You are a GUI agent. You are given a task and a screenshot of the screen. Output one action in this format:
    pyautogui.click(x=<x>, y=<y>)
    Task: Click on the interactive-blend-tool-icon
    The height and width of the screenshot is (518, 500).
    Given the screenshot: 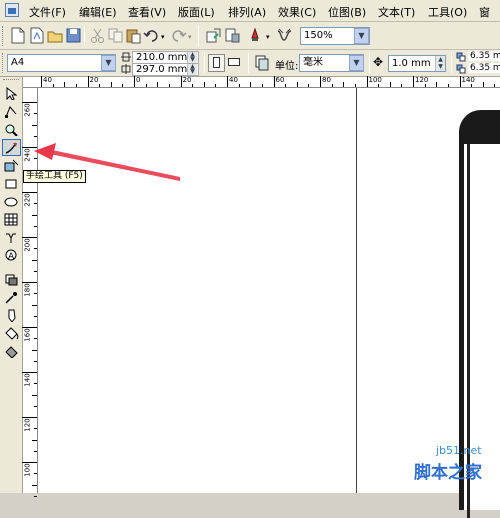 What is the action you would take?
    pyautogui.click(x=11, y=279)
    